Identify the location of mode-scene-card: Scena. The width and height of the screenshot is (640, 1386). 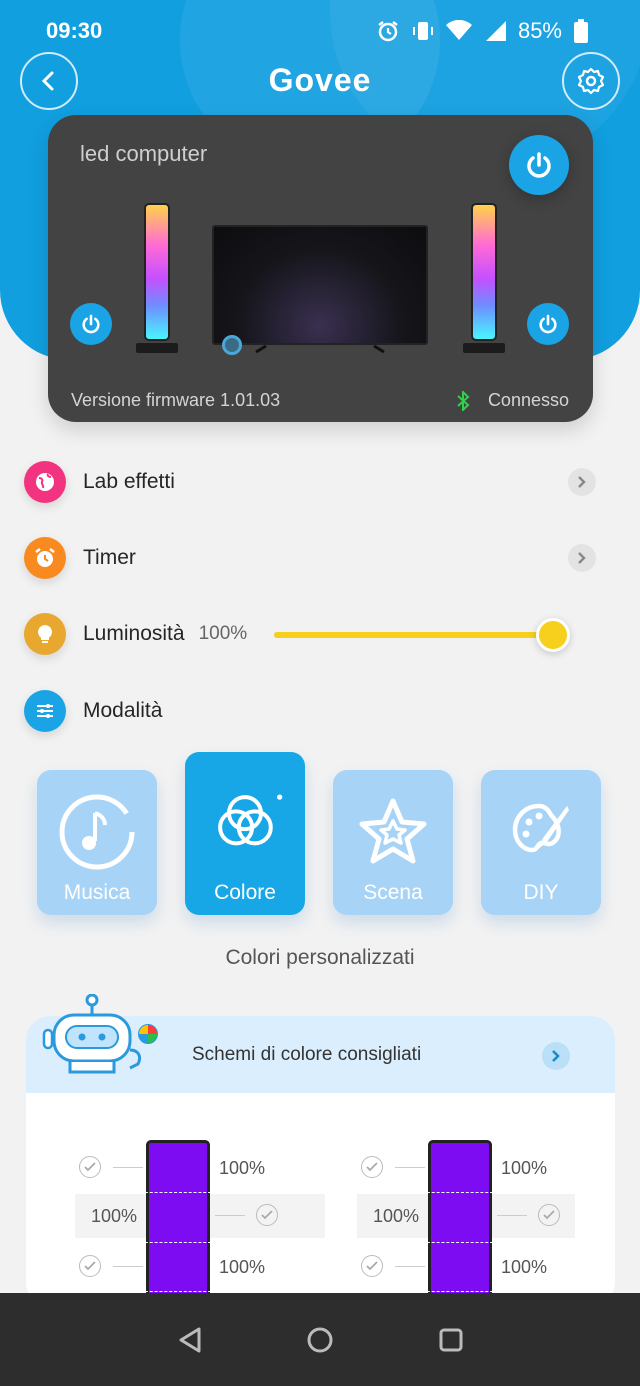
(393, 842).